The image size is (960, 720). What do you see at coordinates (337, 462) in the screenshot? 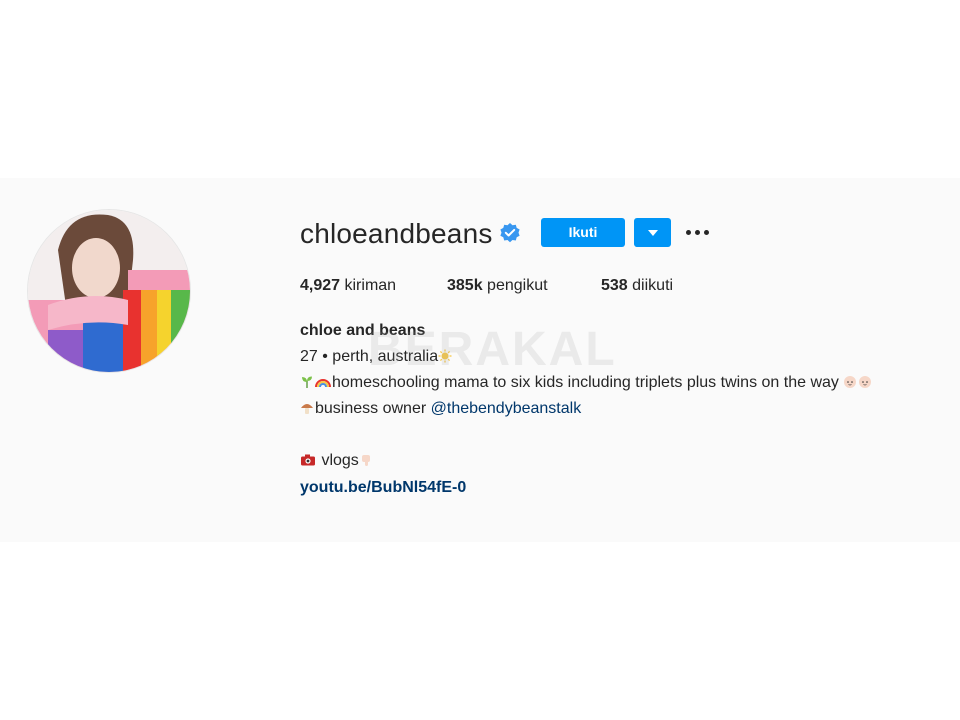
I see `bio-line-vlogs: vlogs` at bounding box center [337, 462].